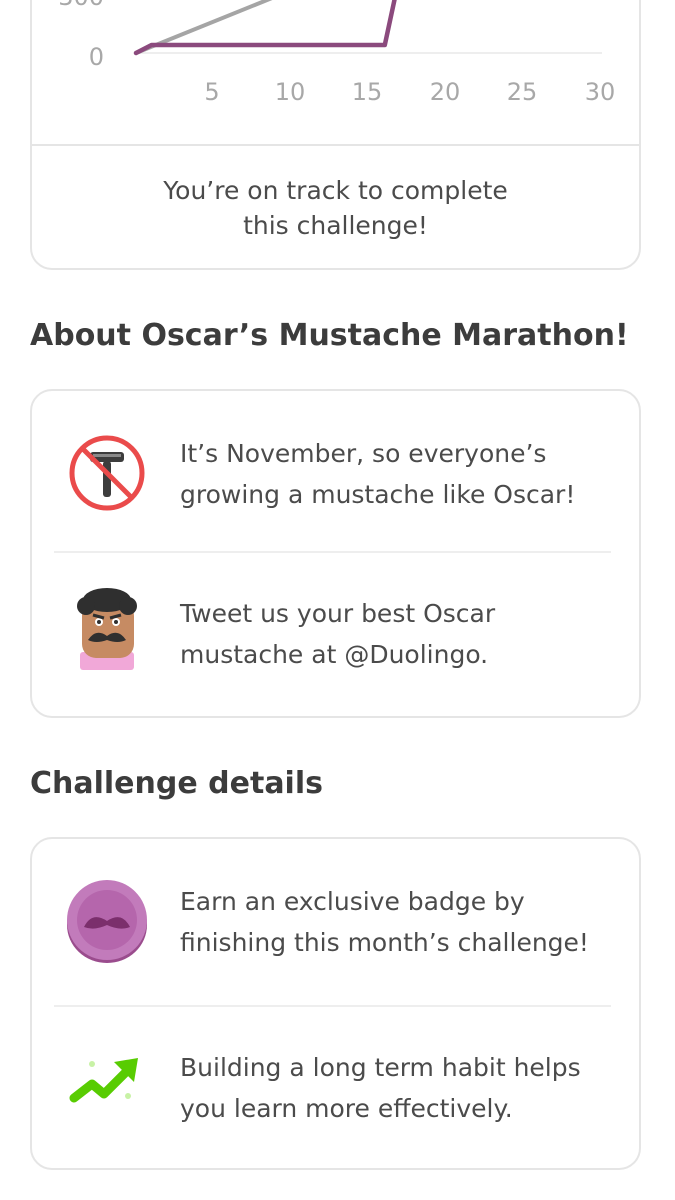 Image resolution: width=675 pixels, height=1200 pixels. I want to click on user-progress-line, so click(265, 28).